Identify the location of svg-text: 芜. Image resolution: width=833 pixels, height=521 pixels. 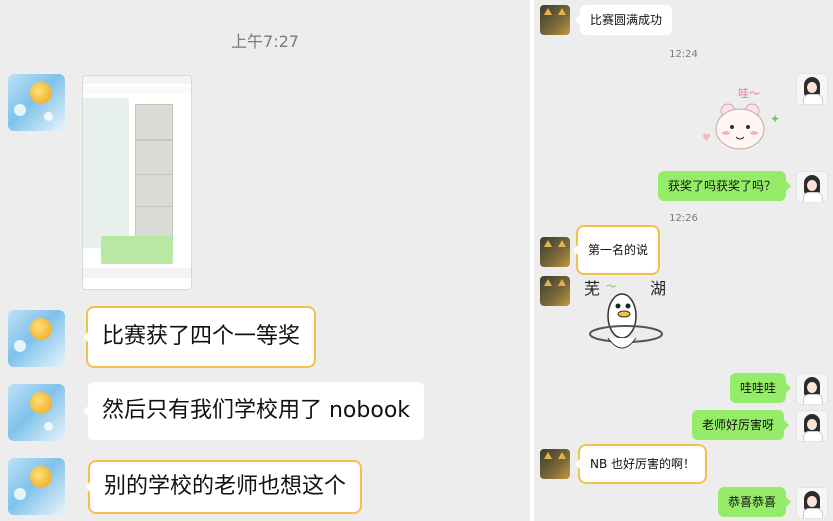
(592, 288).